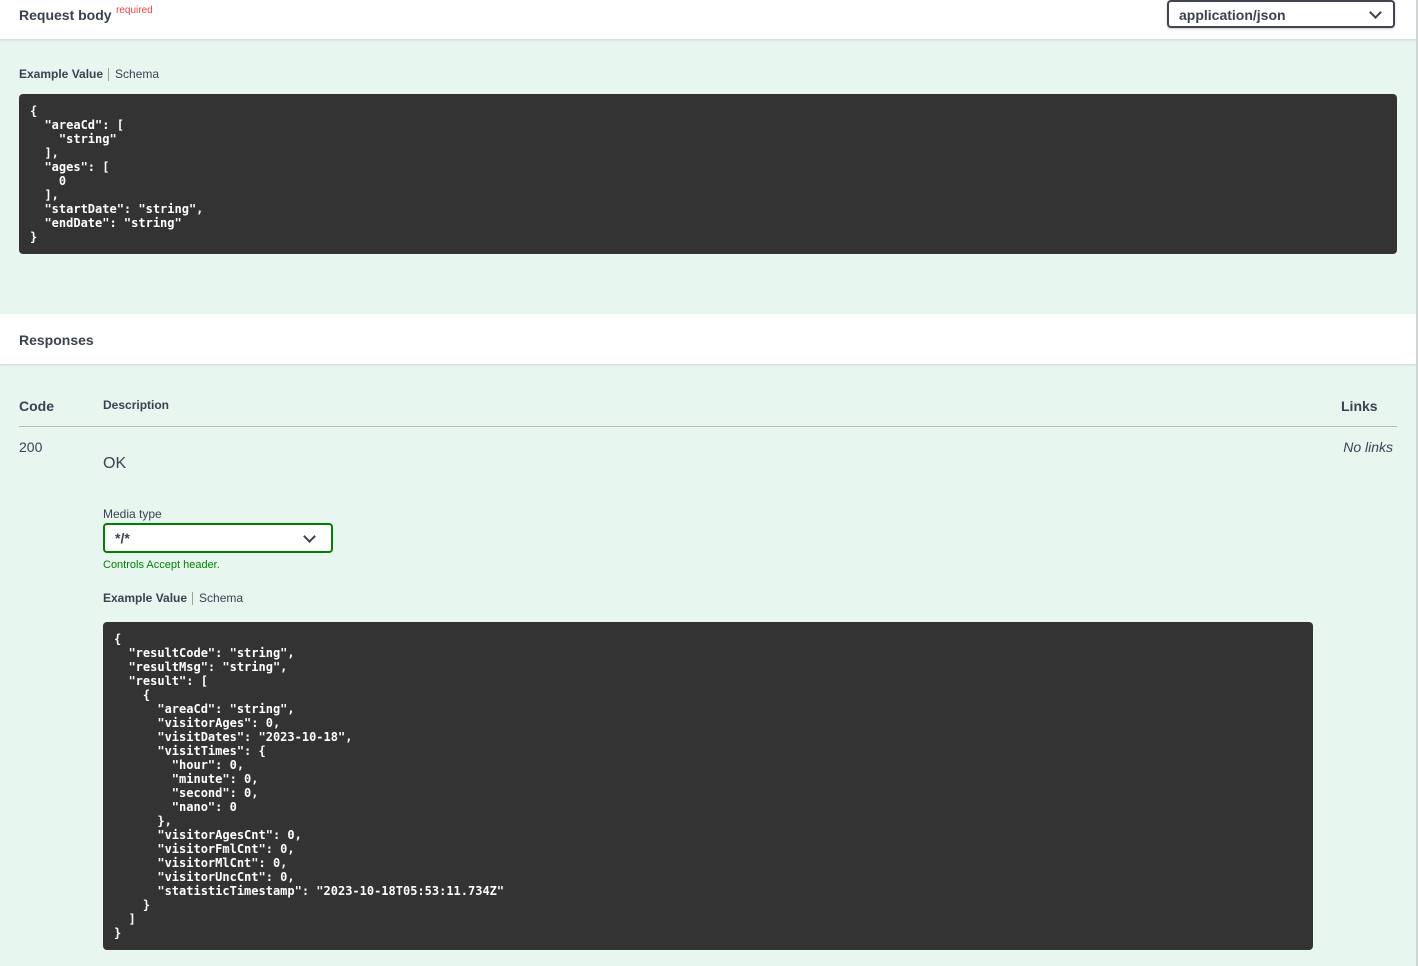 The height and width of the screenshot is (966, 1418). I want to click on responses-title: Responses, so click(56, 340).